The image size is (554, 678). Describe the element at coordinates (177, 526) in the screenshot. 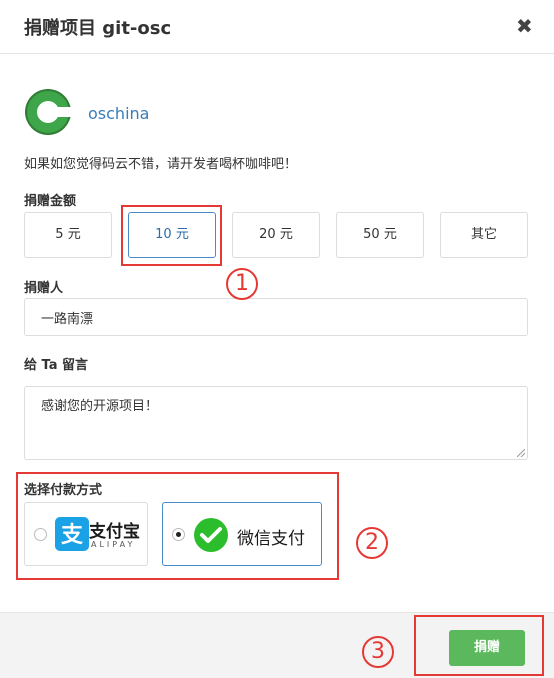

I see `highlight-box-payment` at that location.